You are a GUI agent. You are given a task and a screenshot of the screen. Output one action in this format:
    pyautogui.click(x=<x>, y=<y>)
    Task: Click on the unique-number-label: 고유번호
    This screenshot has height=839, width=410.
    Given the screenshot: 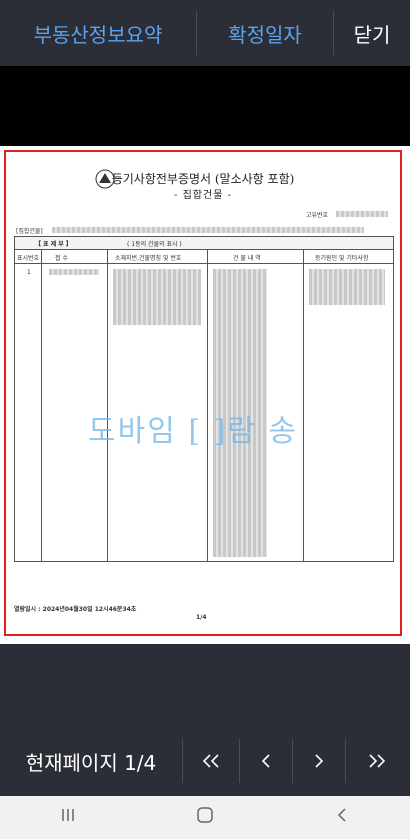 What is the action you would take?
    pyautogui.click(x=317, y=215)
    